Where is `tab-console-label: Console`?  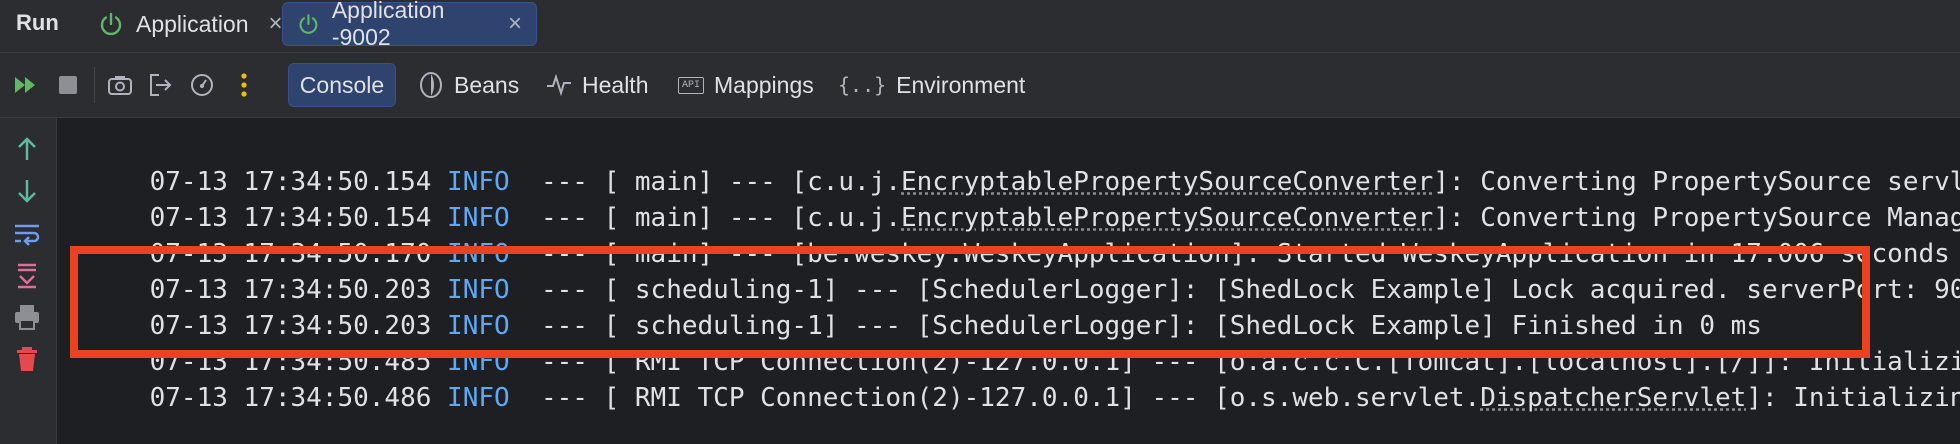 tab-console-label: Console is located at coordinates (342, 84).